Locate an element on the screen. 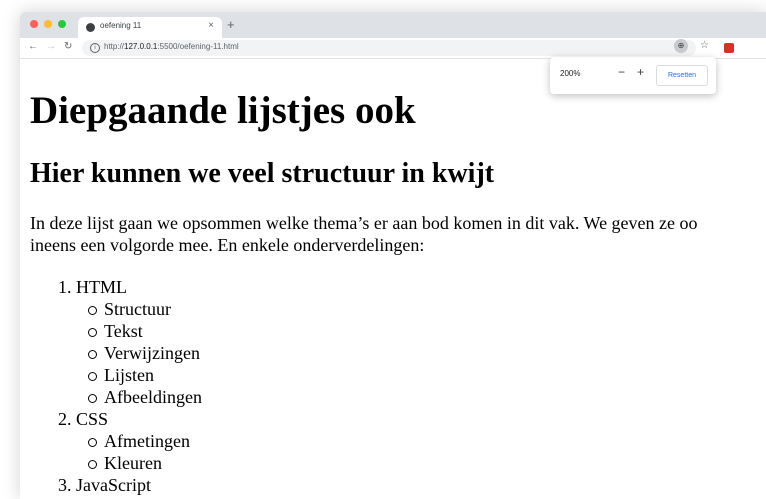 Image resolution: width=766 pixels, height=499 pixels. new-tab-button: + is located at coordinates (231, 24).